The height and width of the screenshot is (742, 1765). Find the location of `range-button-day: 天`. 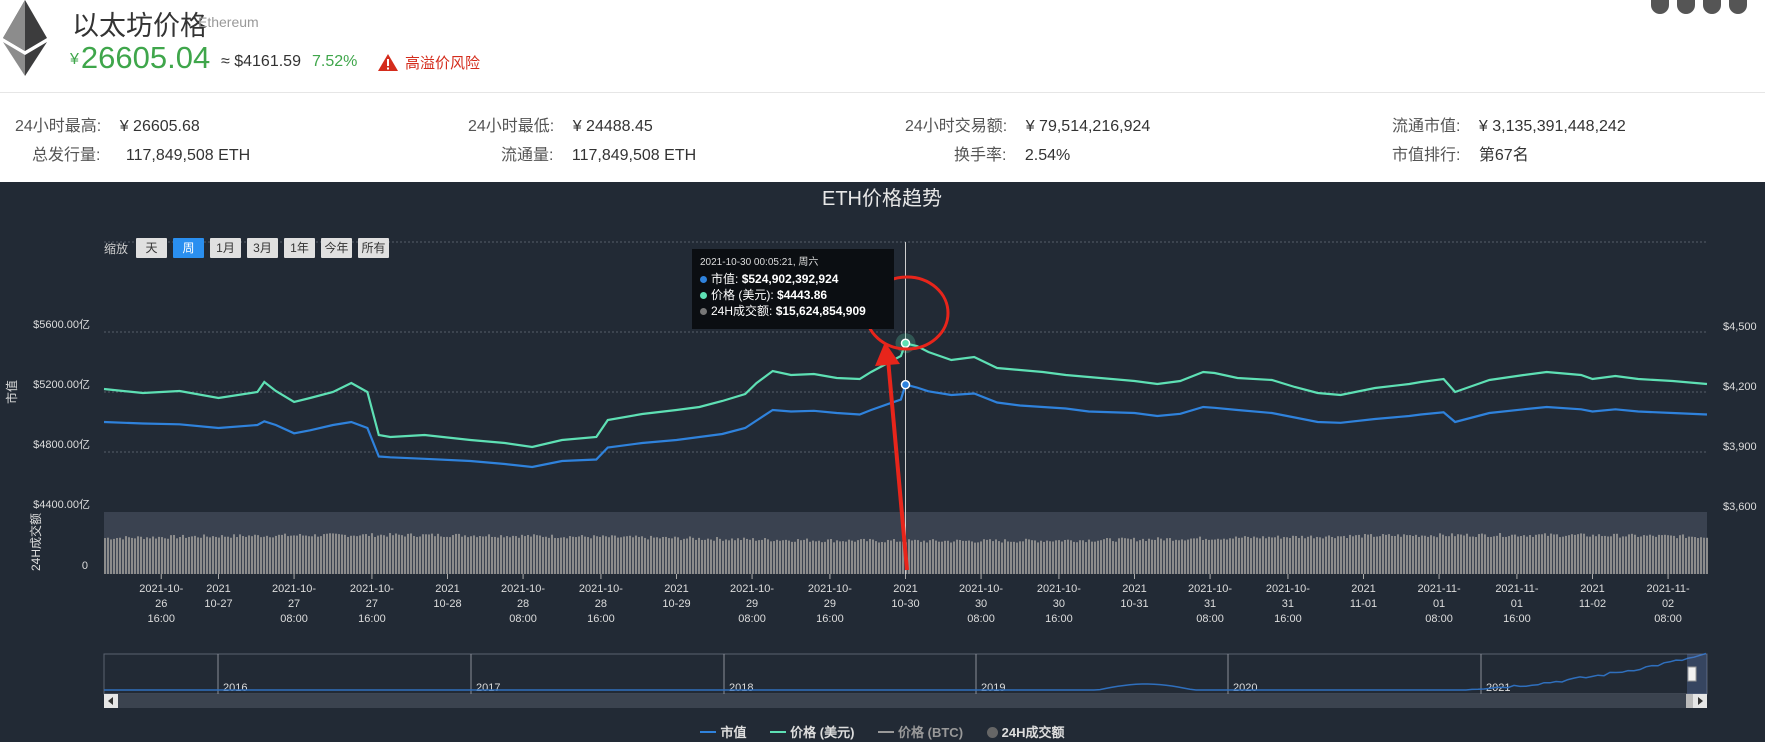

range-button-day: 天 is located at coordinates (151, 248).